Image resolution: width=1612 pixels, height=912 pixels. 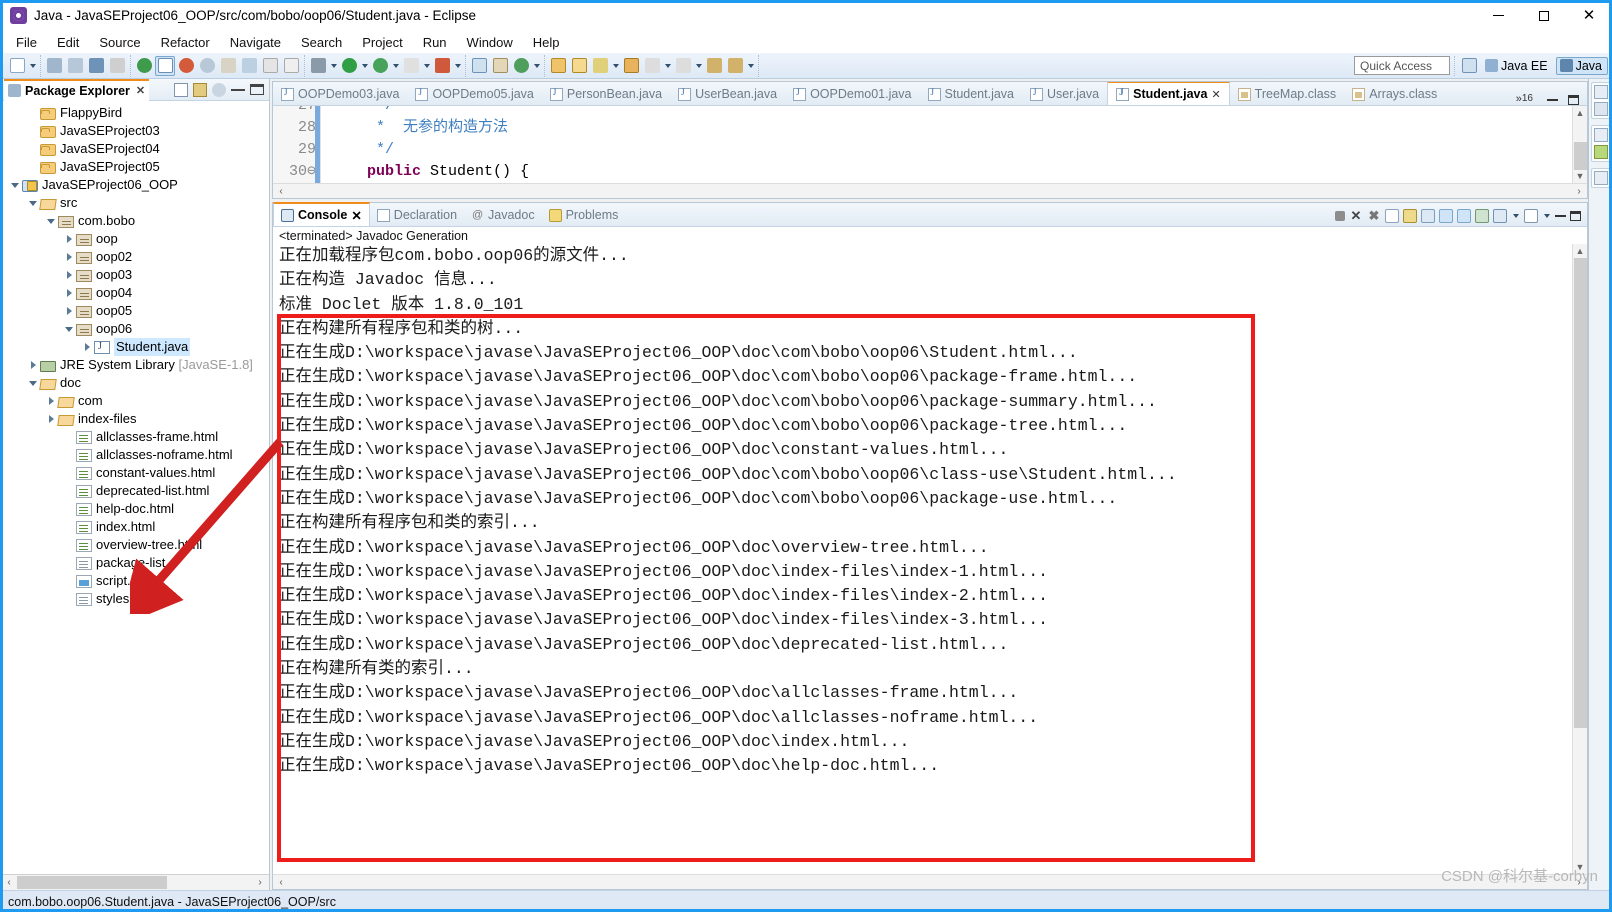 I want to click on new-dropdown-icon, so click(x=32, y=66).